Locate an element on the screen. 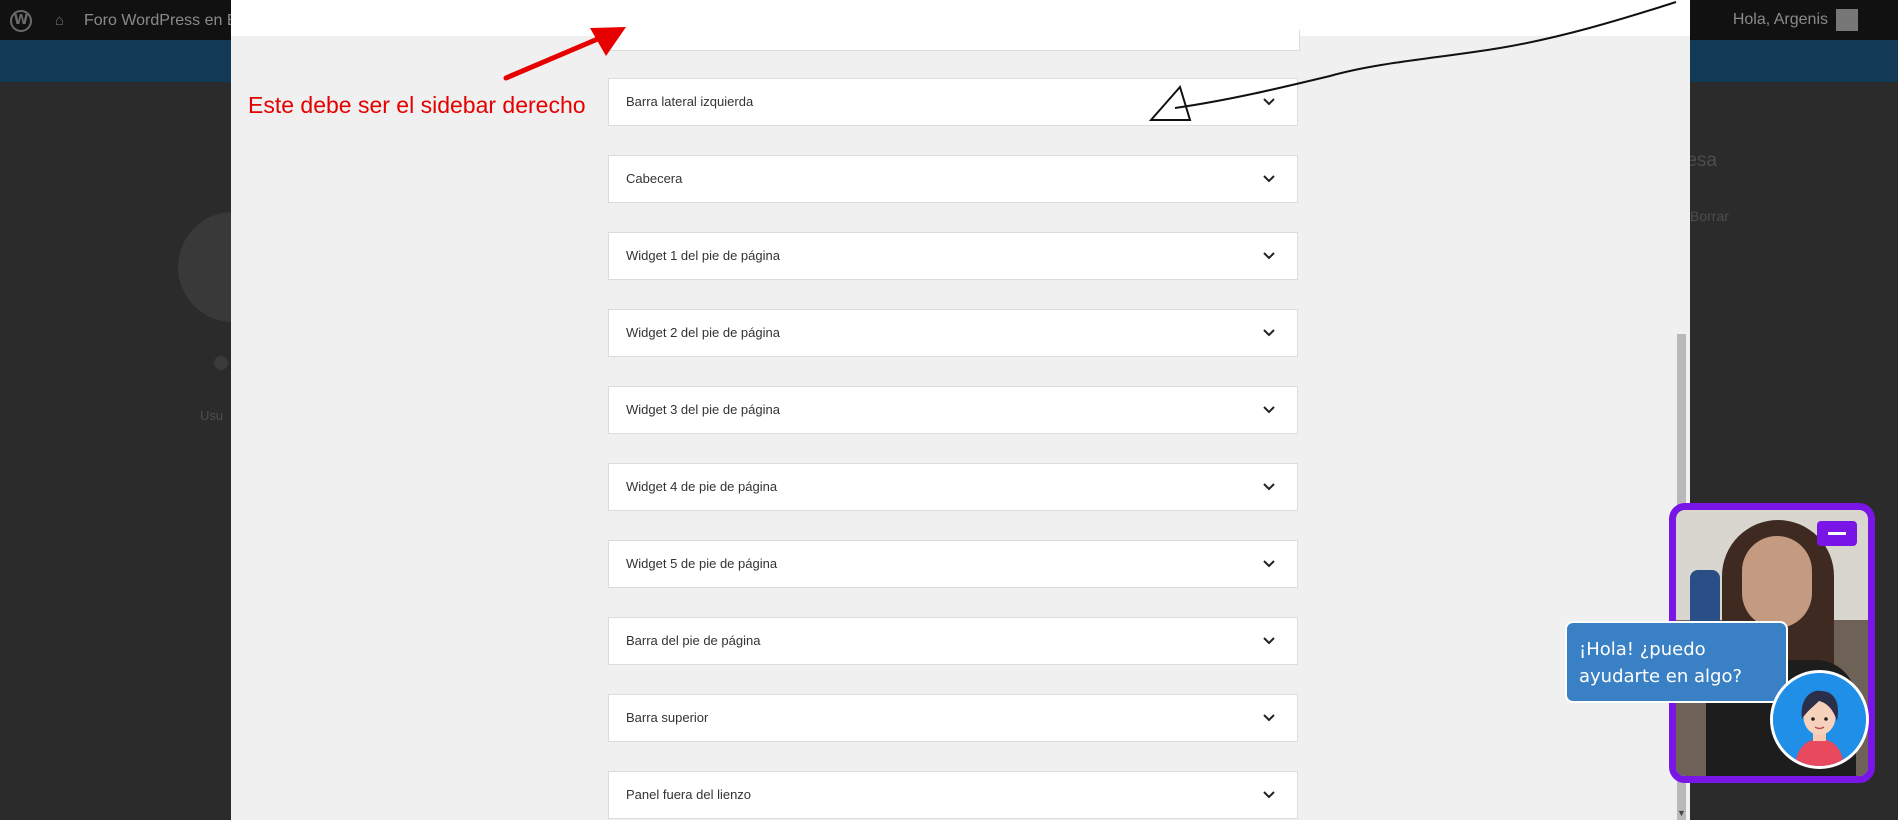  red-arrow-icon is located at coordinates (564, 54).